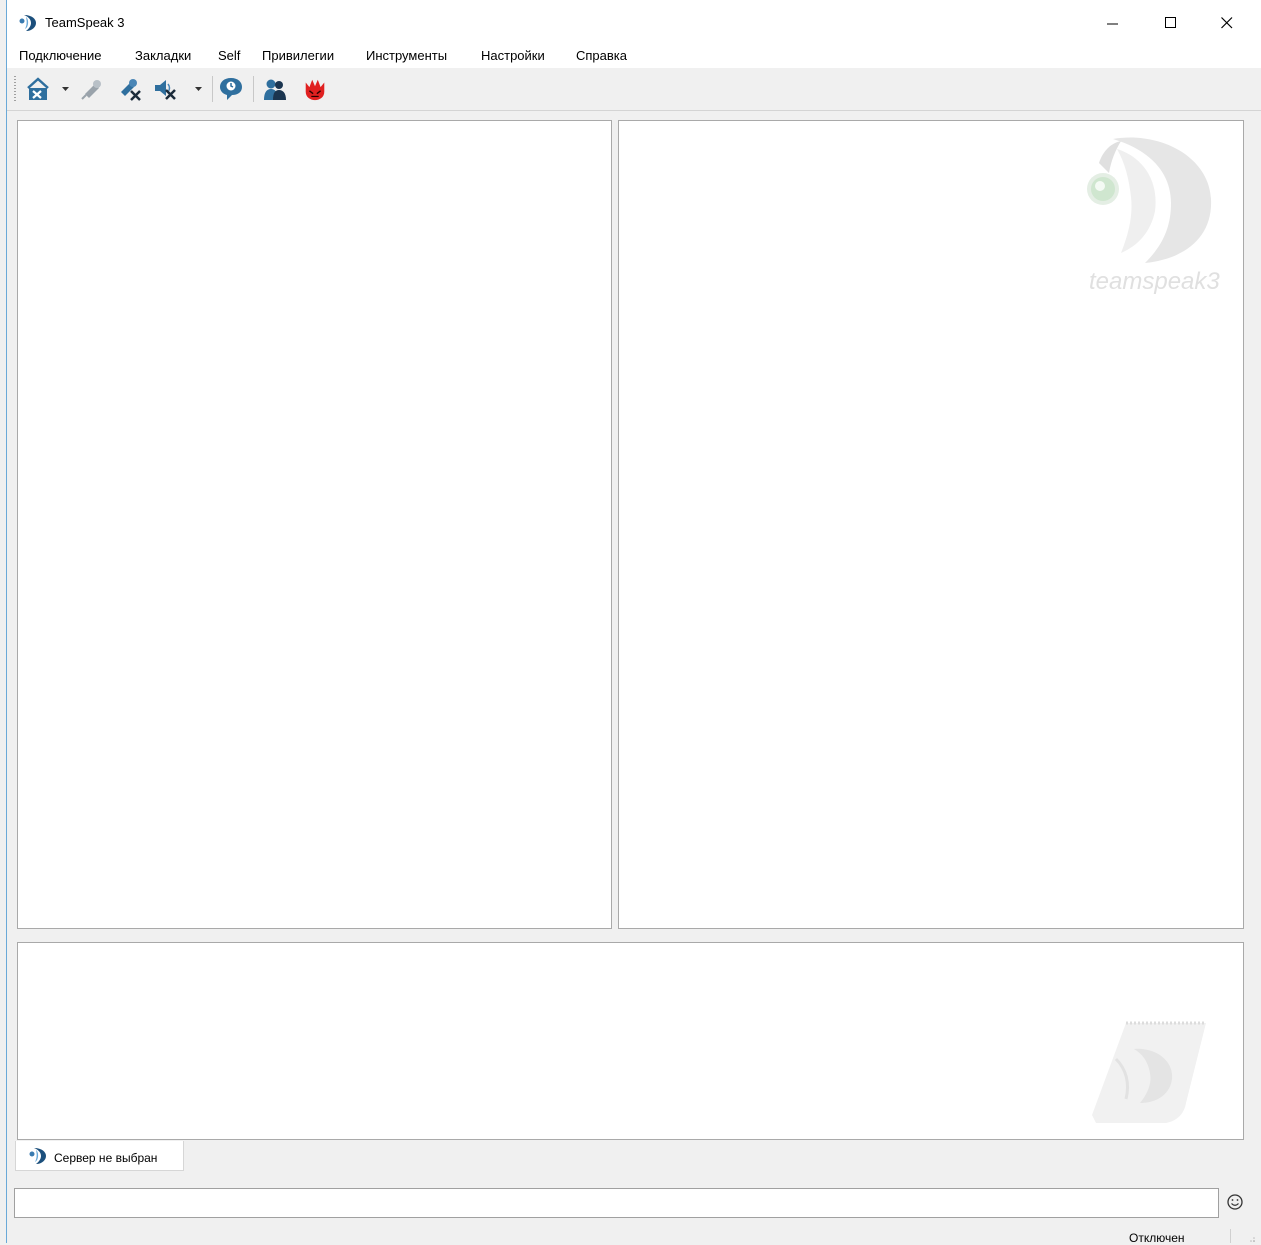 This screenshot has height=1245, width=1261. Describe the element at coordinates (198, 89) in the screenshot. I see `speakers-dropdown-arrow-icon` at that location.